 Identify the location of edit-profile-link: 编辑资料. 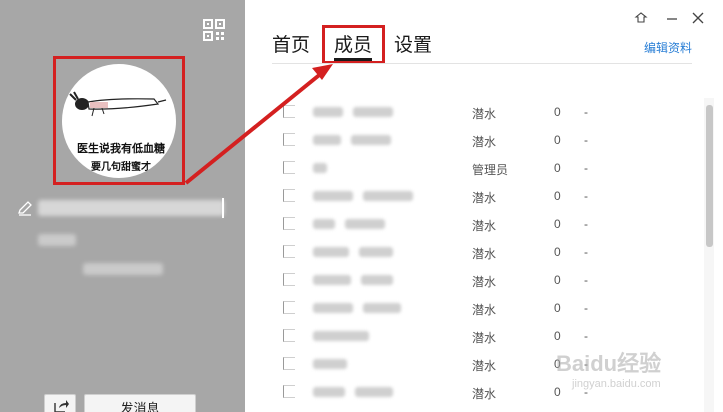
(668, 47).